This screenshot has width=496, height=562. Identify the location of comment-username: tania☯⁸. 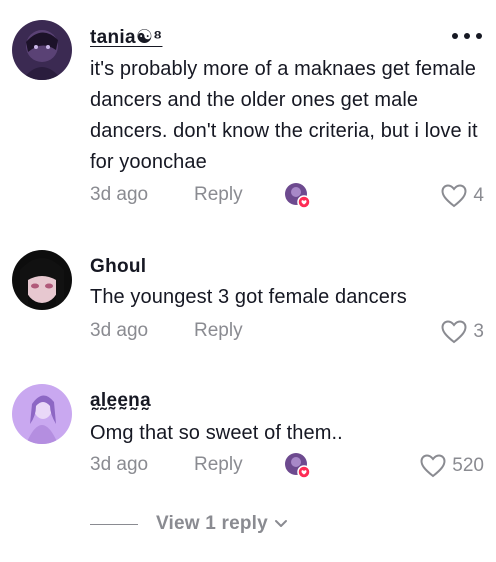
(126, 37).